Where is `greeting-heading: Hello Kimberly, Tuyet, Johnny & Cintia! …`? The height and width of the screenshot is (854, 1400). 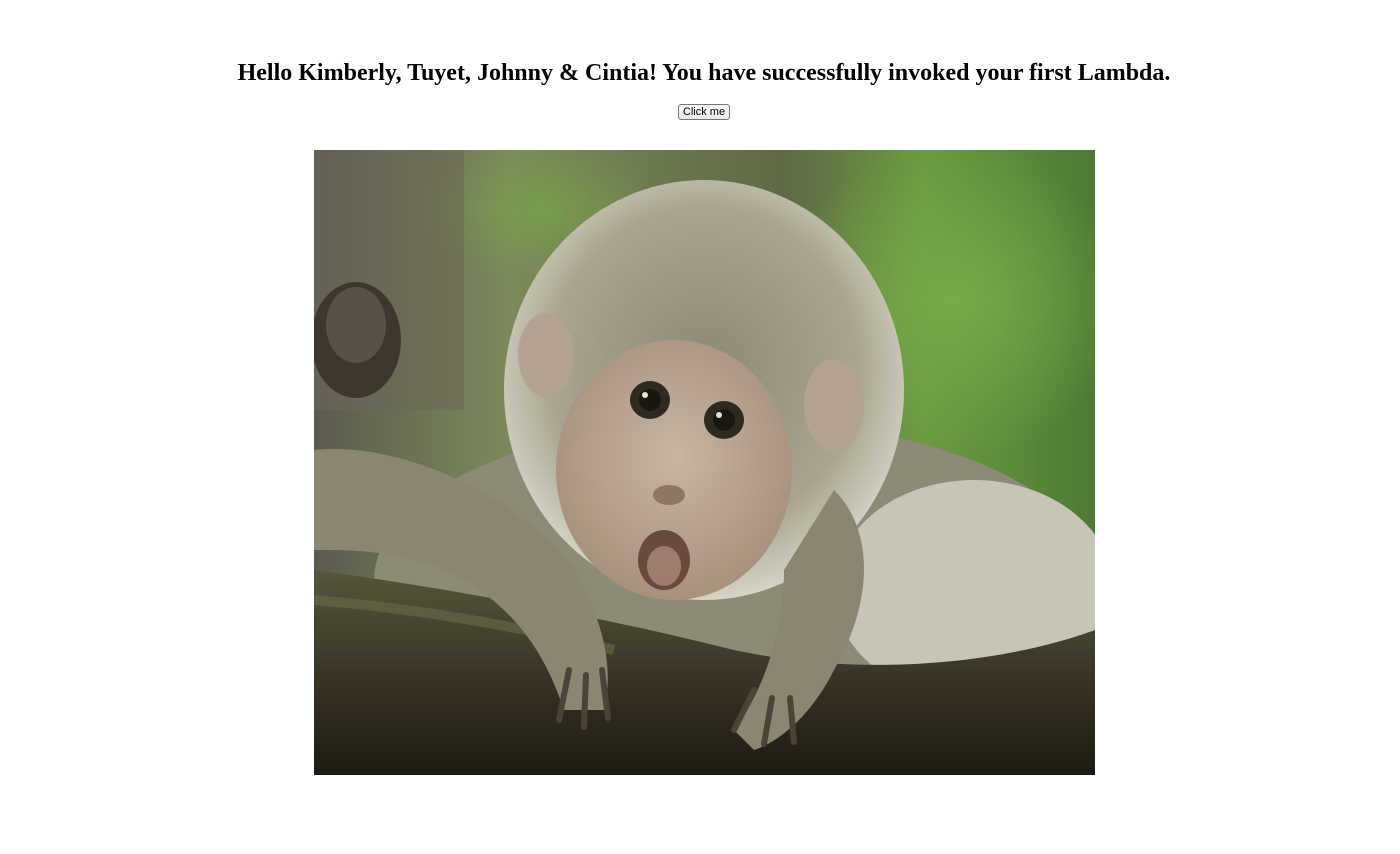
greeting-heading: Hello Kimberly, Tuyet, Johnny & Cintia! … is located at coordinates (704, 73).